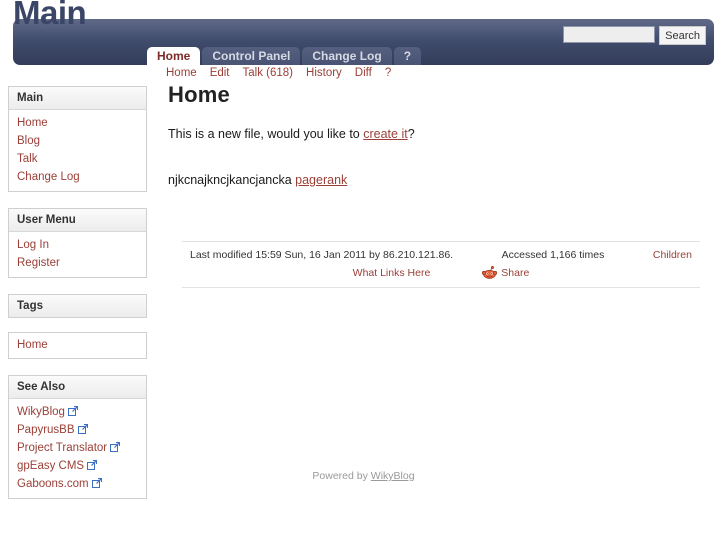  What do you see at coordinates (672, 255) in the screenshot?
I see `children-link: Children` at bounding box center [672, 255].